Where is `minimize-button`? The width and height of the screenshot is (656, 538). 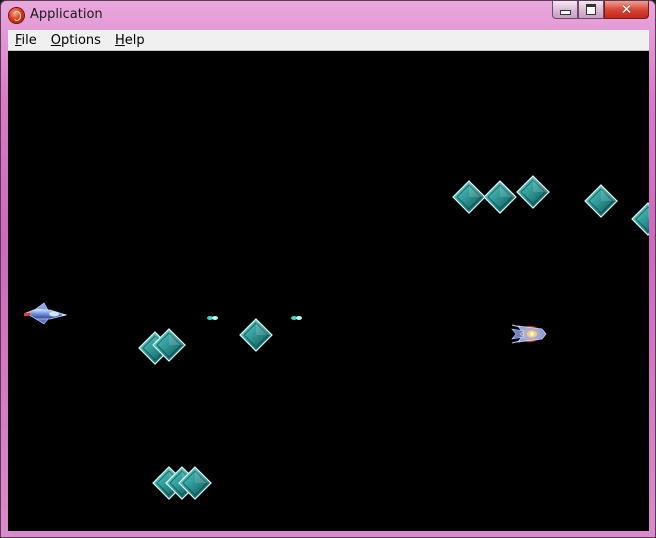 minimize-button is located at coordinates (565, 10).